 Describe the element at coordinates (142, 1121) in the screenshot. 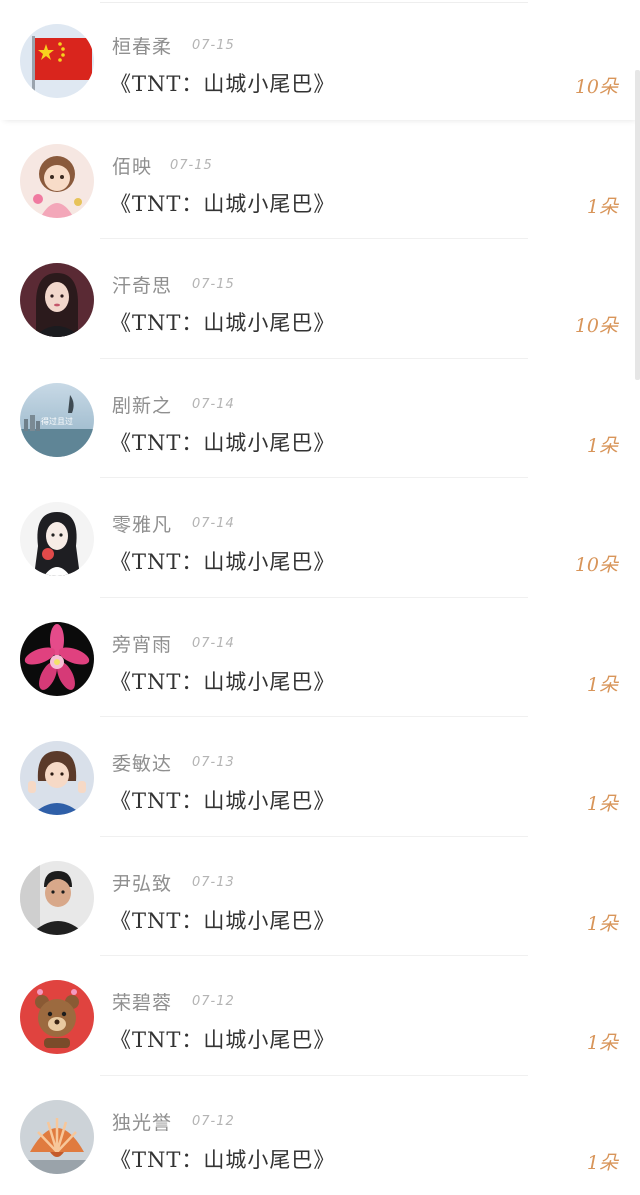

I see `sender-name: 独光誉` at that location.